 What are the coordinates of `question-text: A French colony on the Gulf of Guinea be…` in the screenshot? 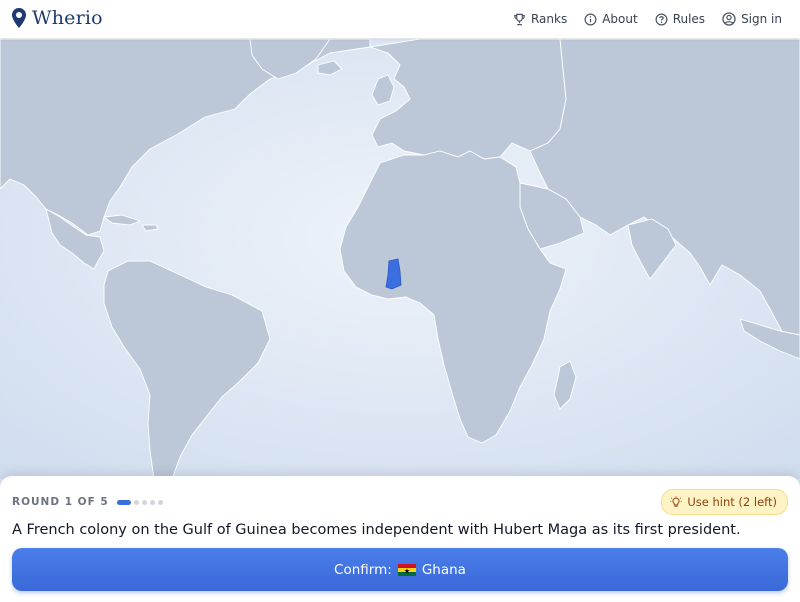 It's located at (376, 530).